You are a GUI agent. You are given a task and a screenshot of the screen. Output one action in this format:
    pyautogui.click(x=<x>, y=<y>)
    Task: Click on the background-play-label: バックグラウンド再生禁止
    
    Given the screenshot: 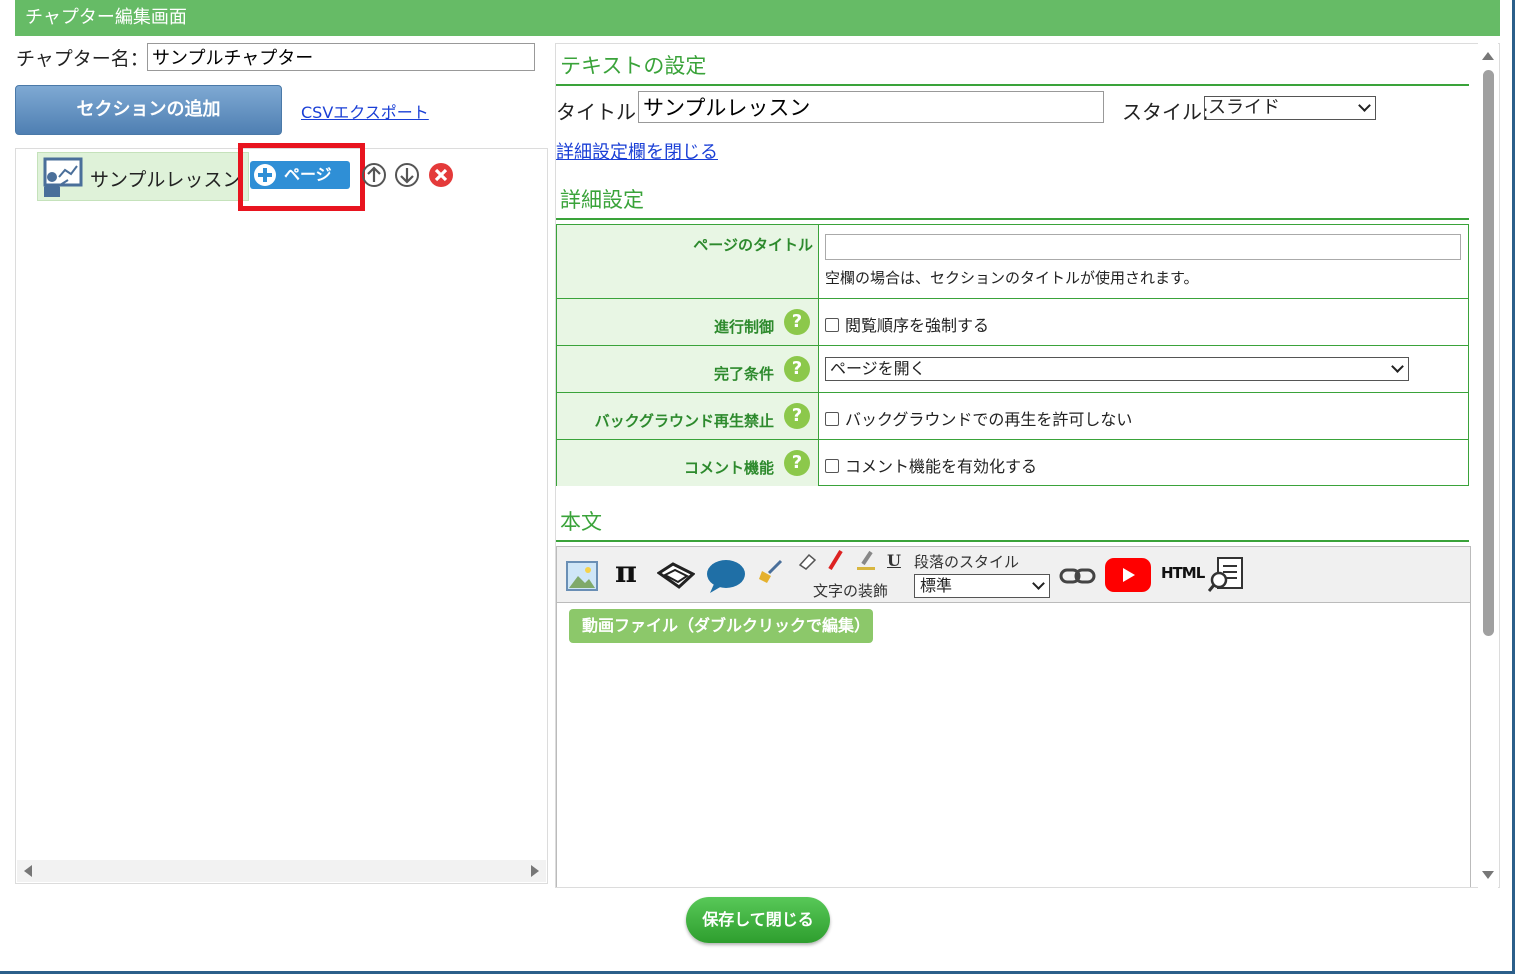 What is the action you would take?
    pyautogui.click(x=684, y=421)
    